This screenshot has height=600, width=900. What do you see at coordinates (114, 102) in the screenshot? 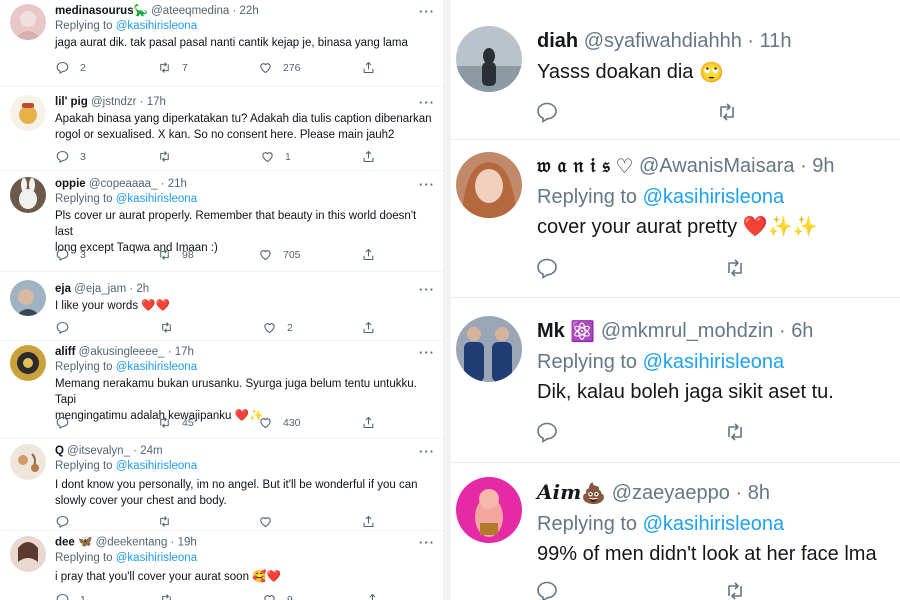
I see `handle: @jstndzr` at bounding box center [114, 102].